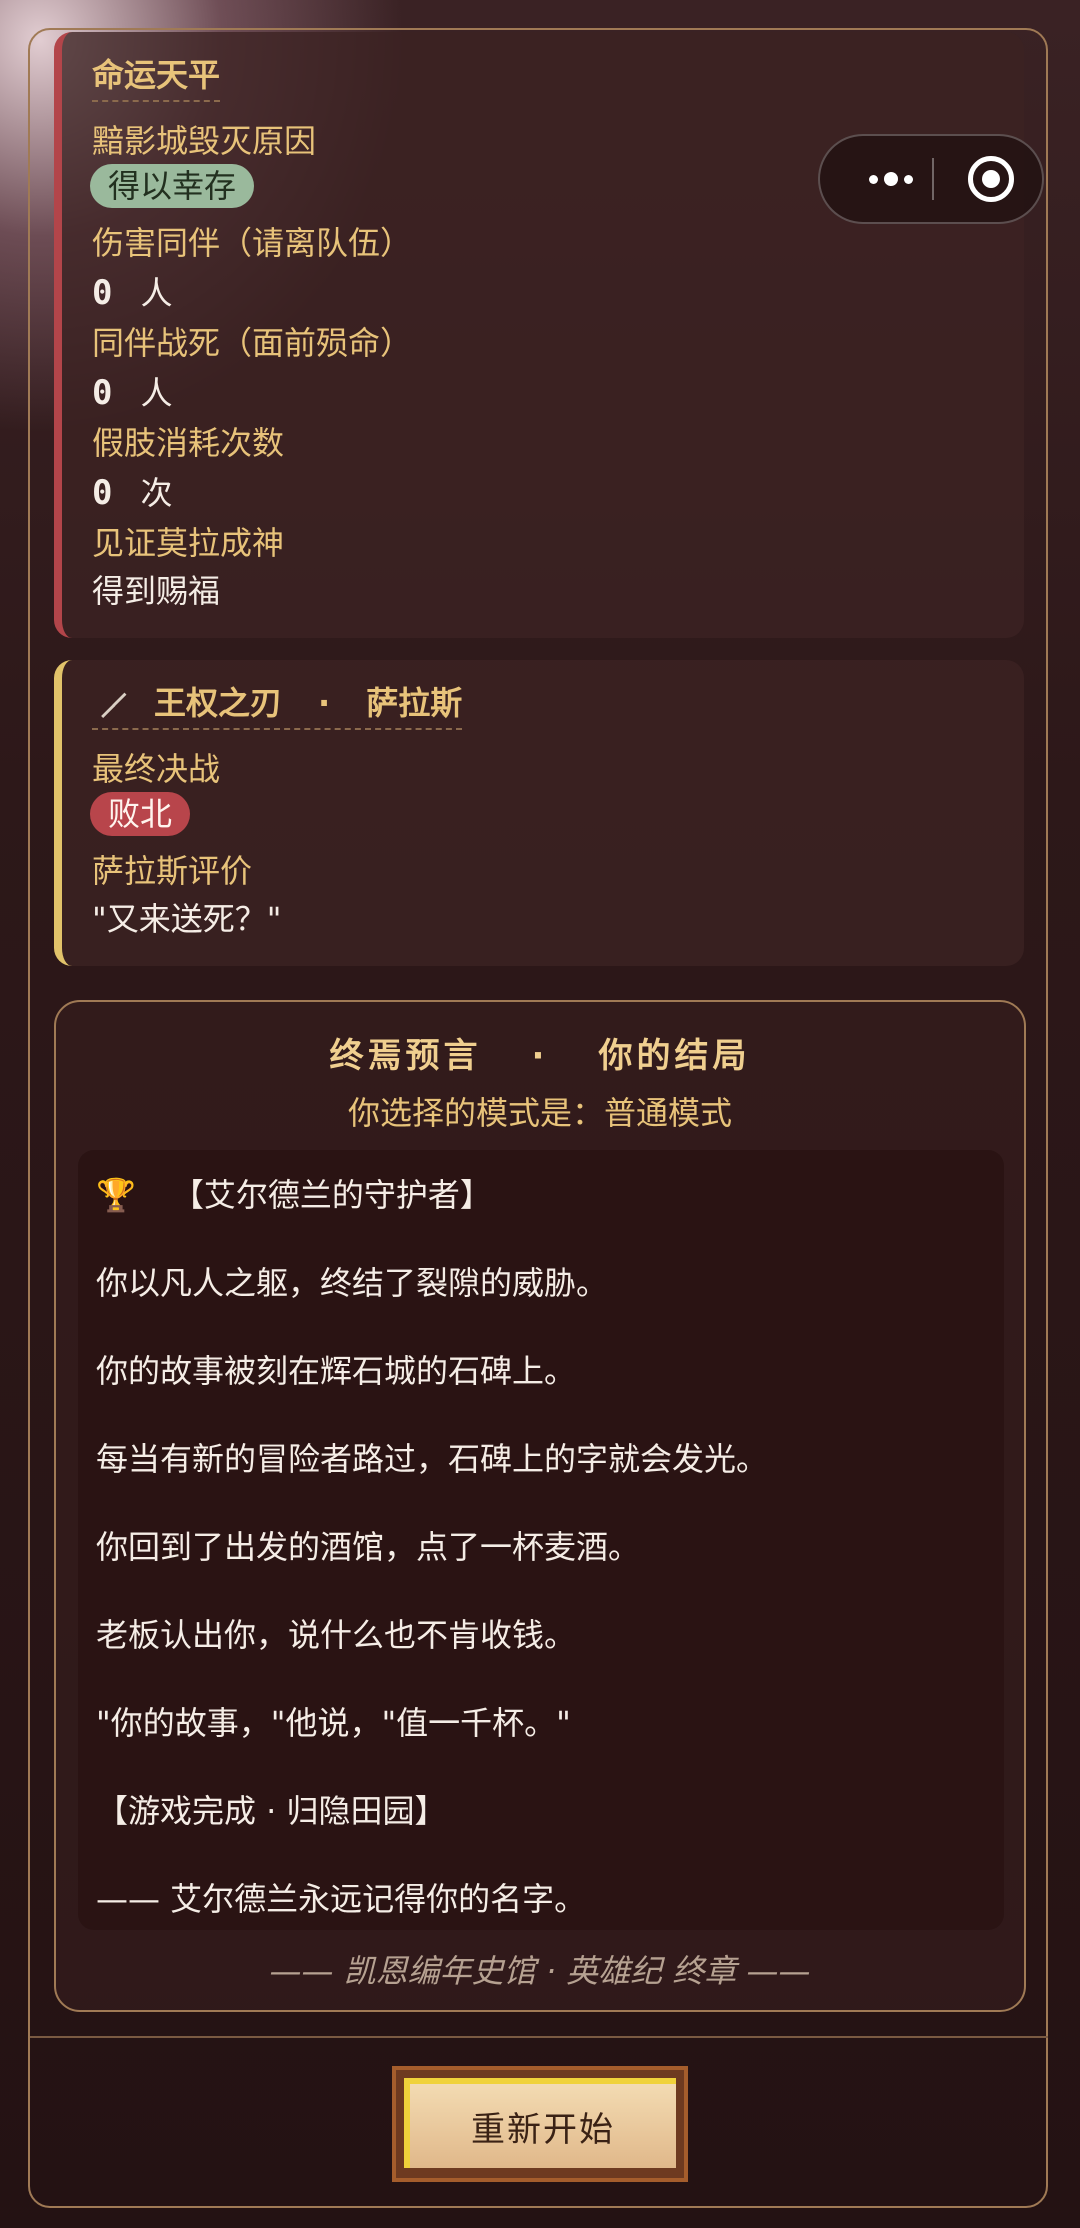  What do you see at coordinates (333, 1723) in the screenshot?
I see `ending-line: "你的故事，"他说，"值一千杯。"` at bounding box center [333, 1723].